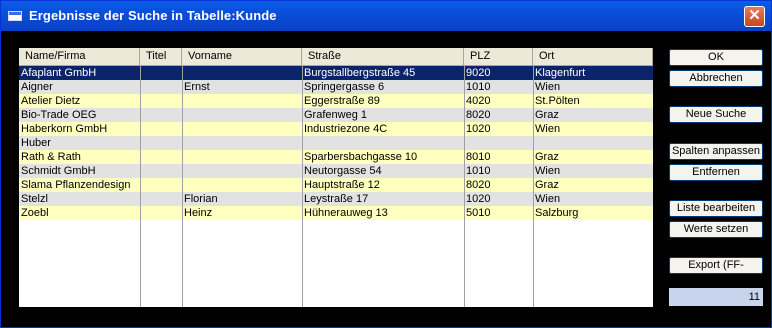 This screenshot has width=772, height=328. What do you see at coordinates (361, 157) in the screenshot?
I see `table-cell: Sparbersbachgasse 10` at bounding box center [361, 157].